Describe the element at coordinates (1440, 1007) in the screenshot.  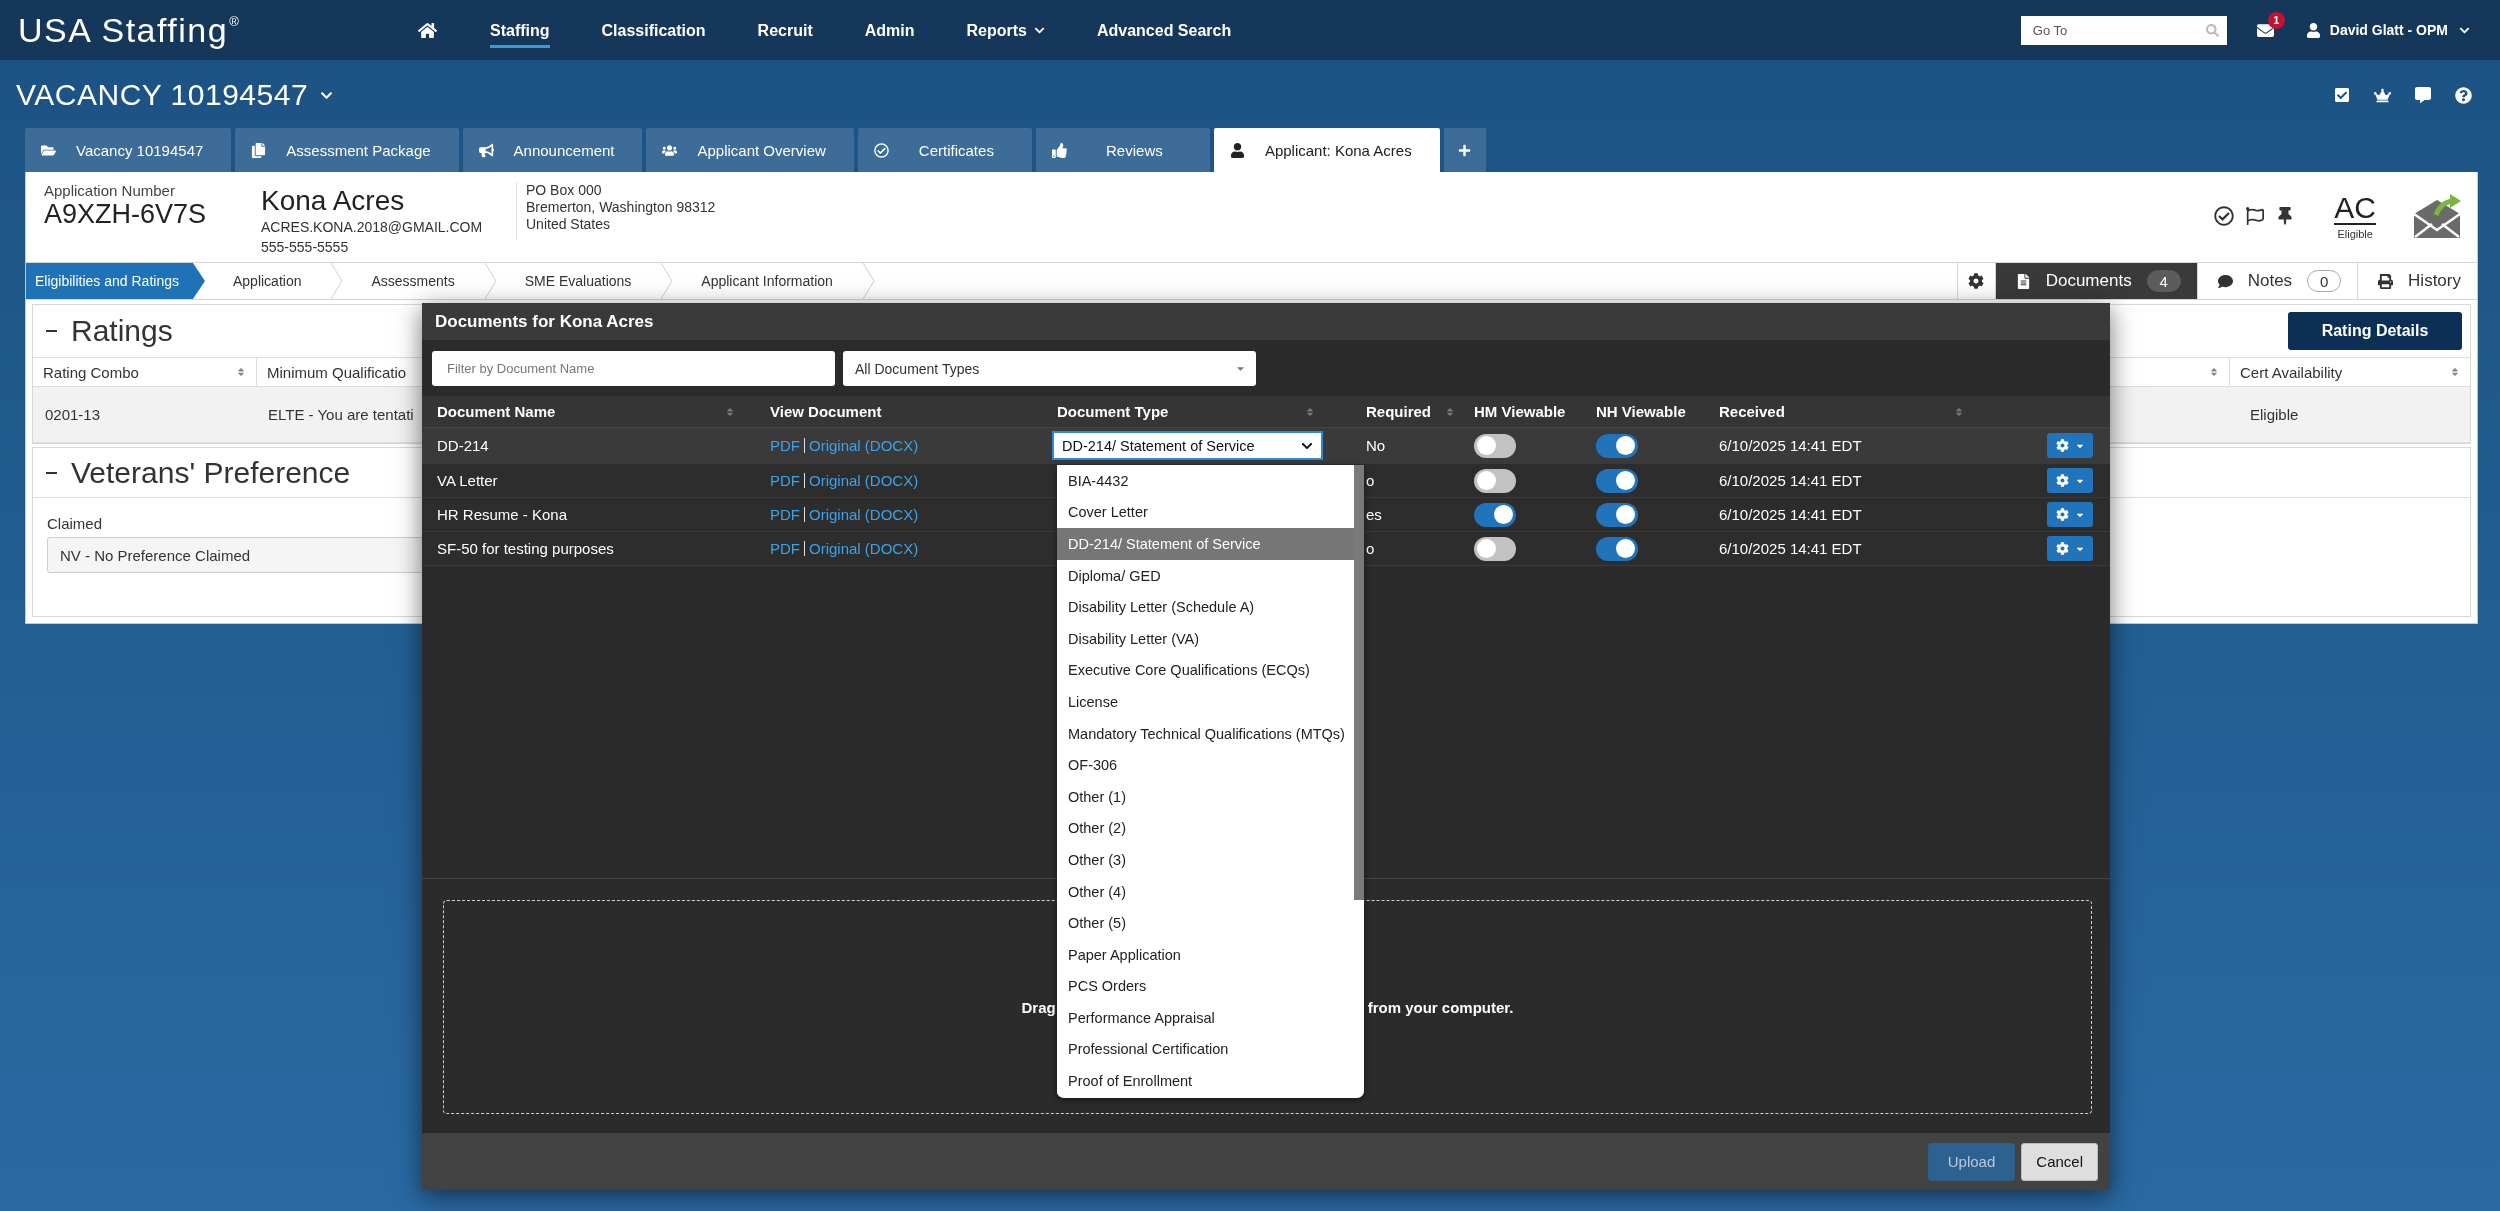
I see `drop-zone-text: from your computer.` at that location.